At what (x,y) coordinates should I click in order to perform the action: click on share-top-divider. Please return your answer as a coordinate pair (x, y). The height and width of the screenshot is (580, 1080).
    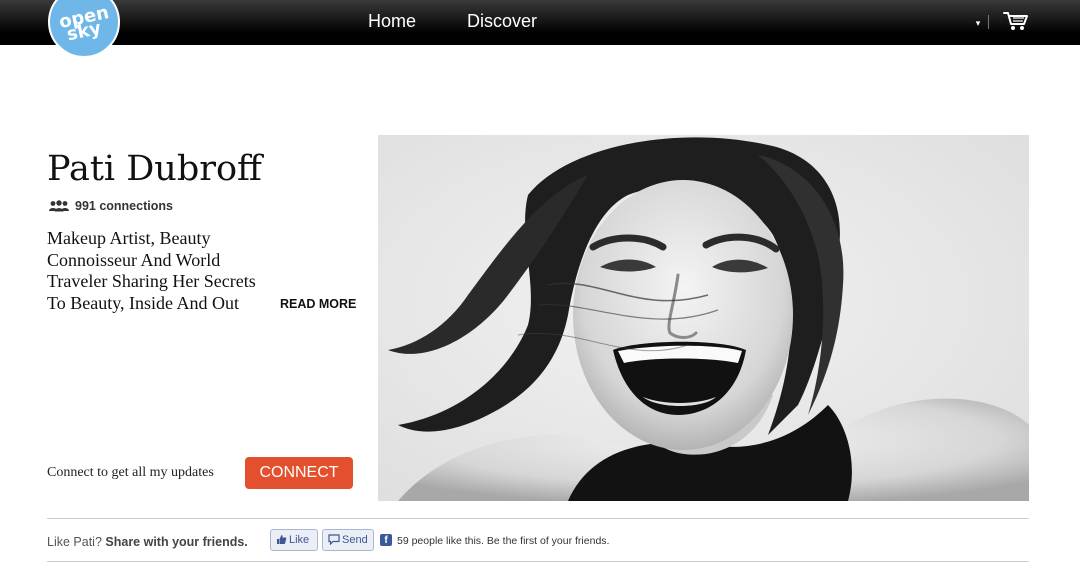
    Looking at the image, I should click on (538, 518).